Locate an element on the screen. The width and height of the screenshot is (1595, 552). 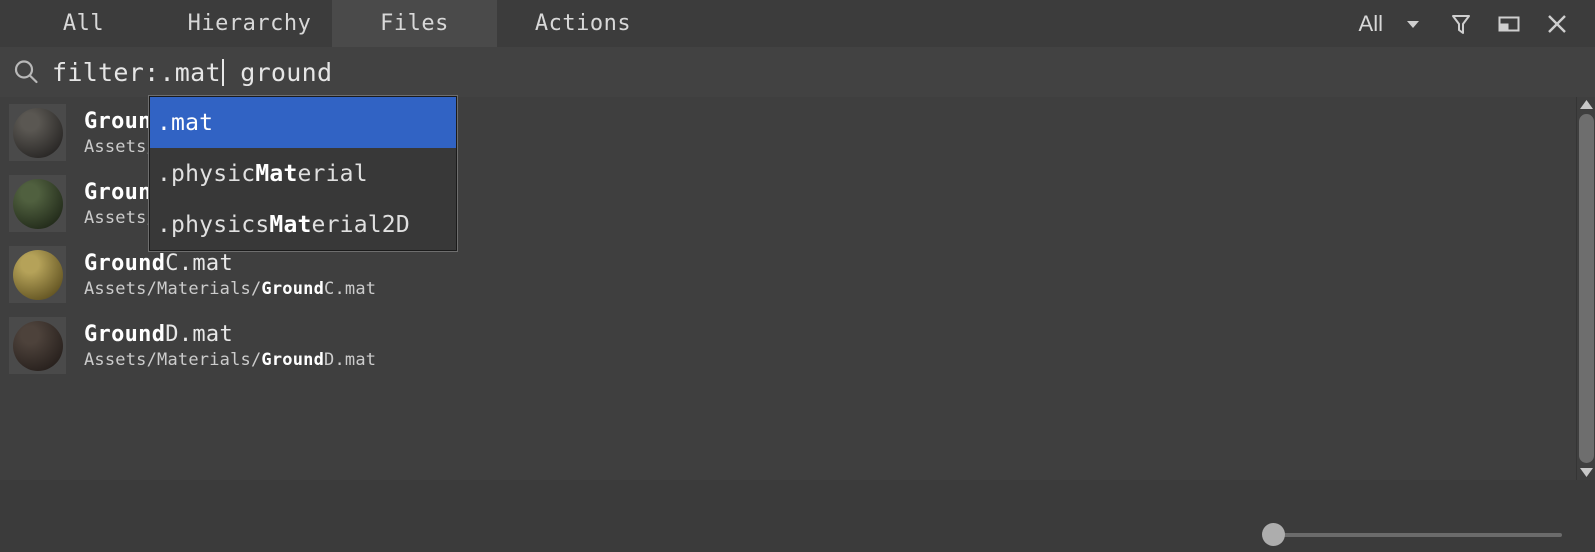
tab-hierarchy: Hierarchy is located at coordinates (249, 23).